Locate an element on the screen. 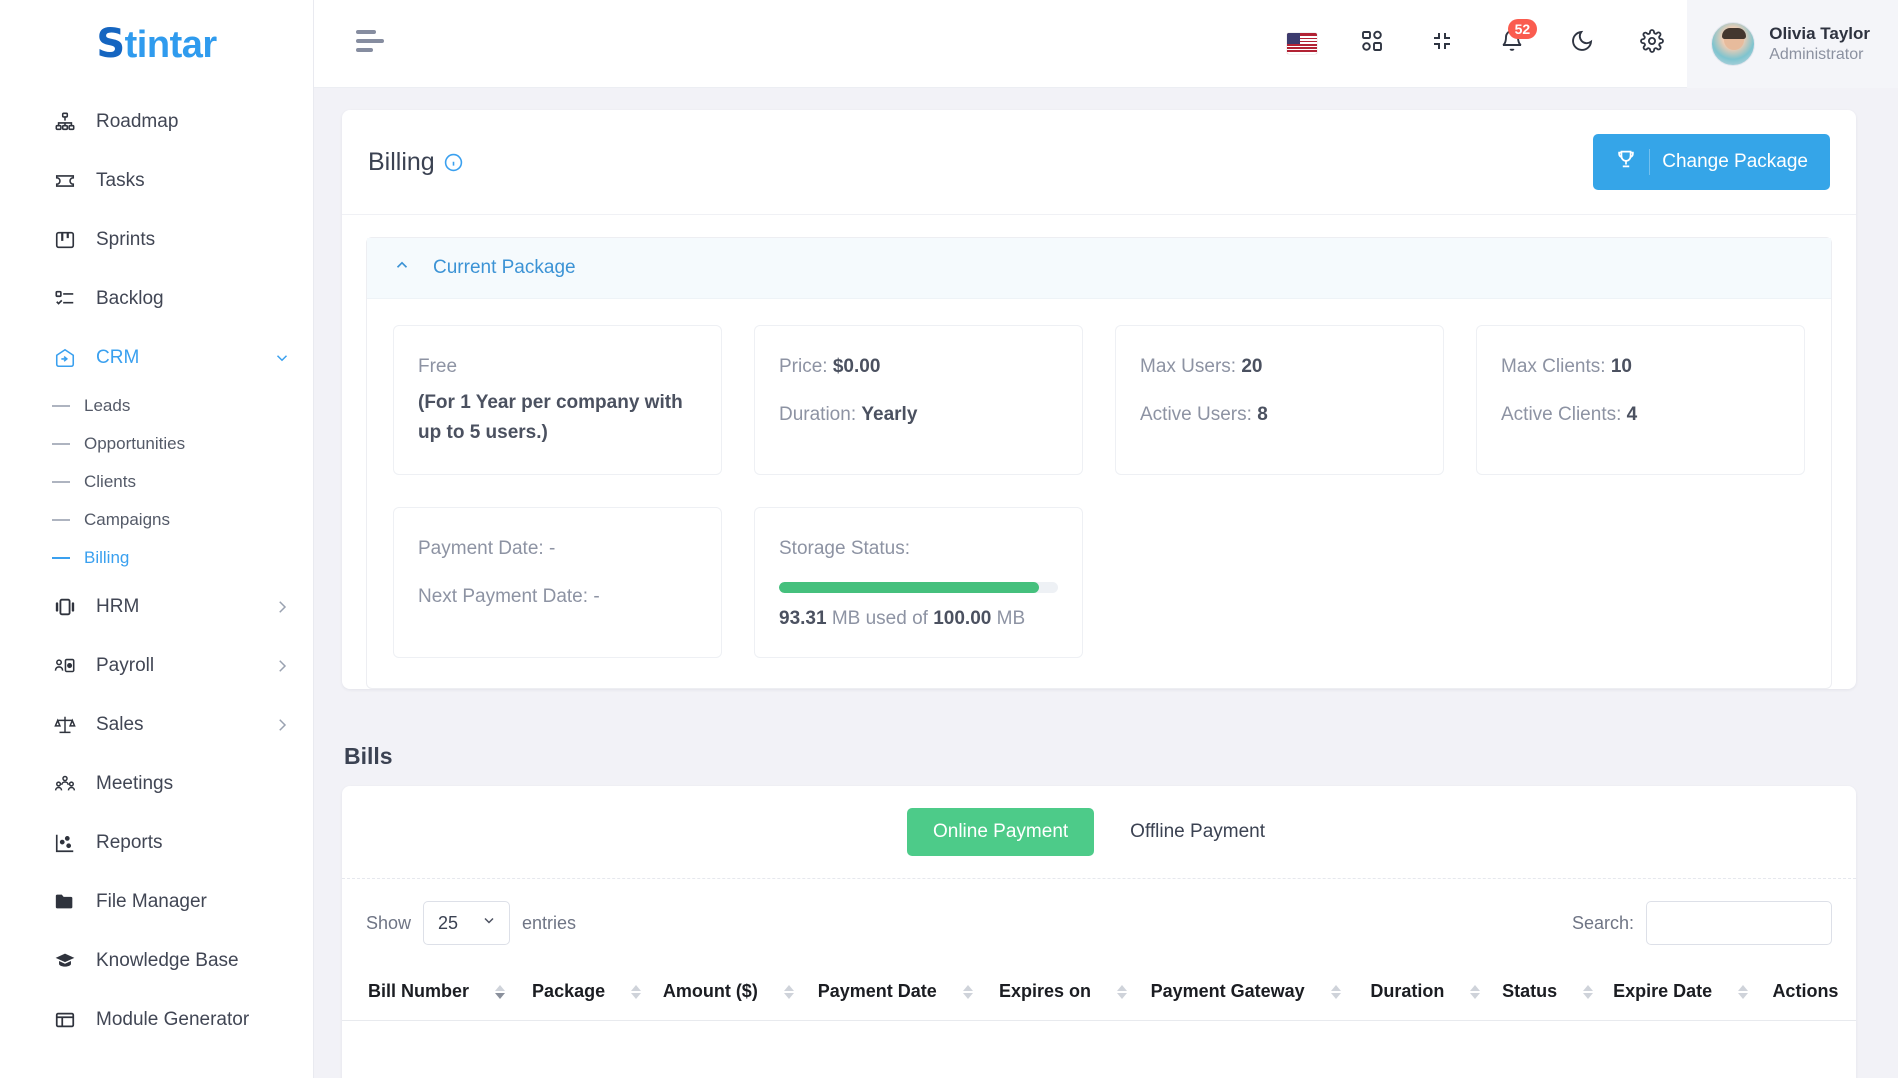  active-clients-row: Active Clients: 4 is located at coordinates (1640, 415).